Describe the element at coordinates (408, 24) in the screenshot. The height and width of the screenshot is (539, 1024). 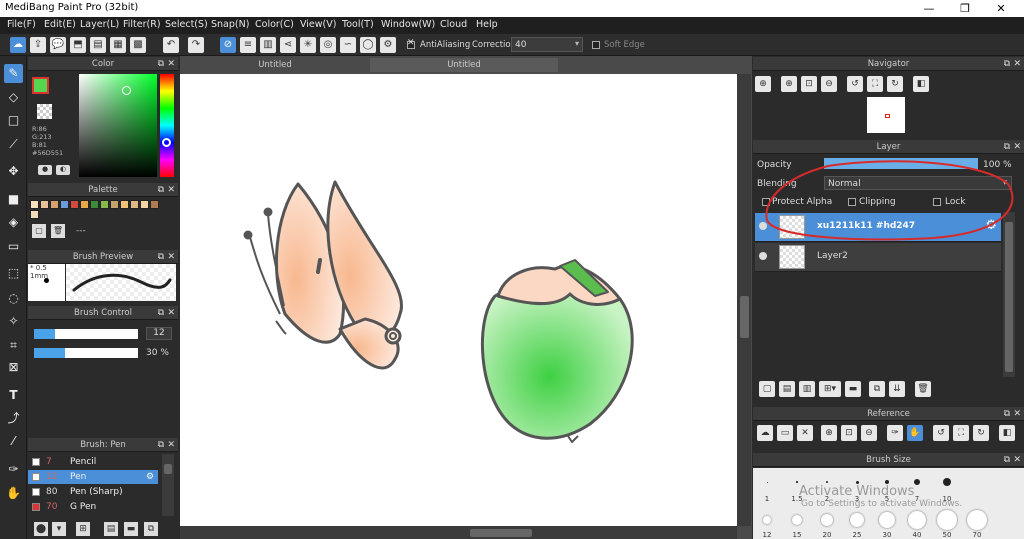
I see `menu-window: Window(W)` at that location.